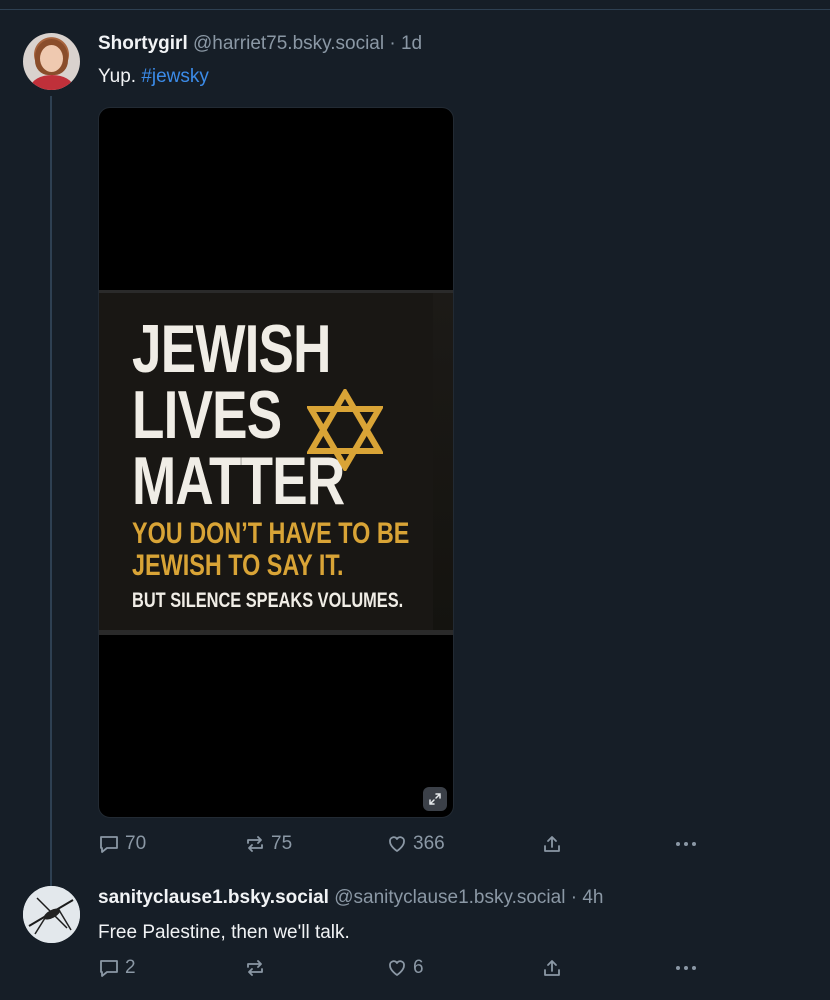  I want to click on avatar-face, so click(51, 58).